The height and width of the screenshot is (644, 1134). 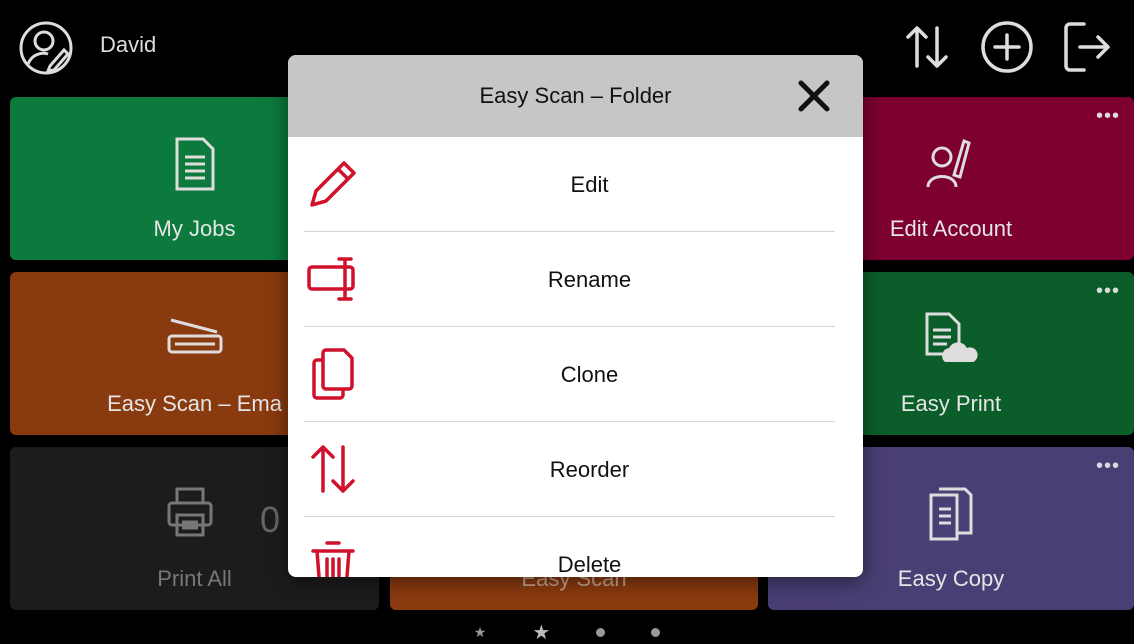 What do you see at coordinates (589, 469) in the screenshot?
I see `menu-item-label: Reorder` at bounding box center [589, 469].